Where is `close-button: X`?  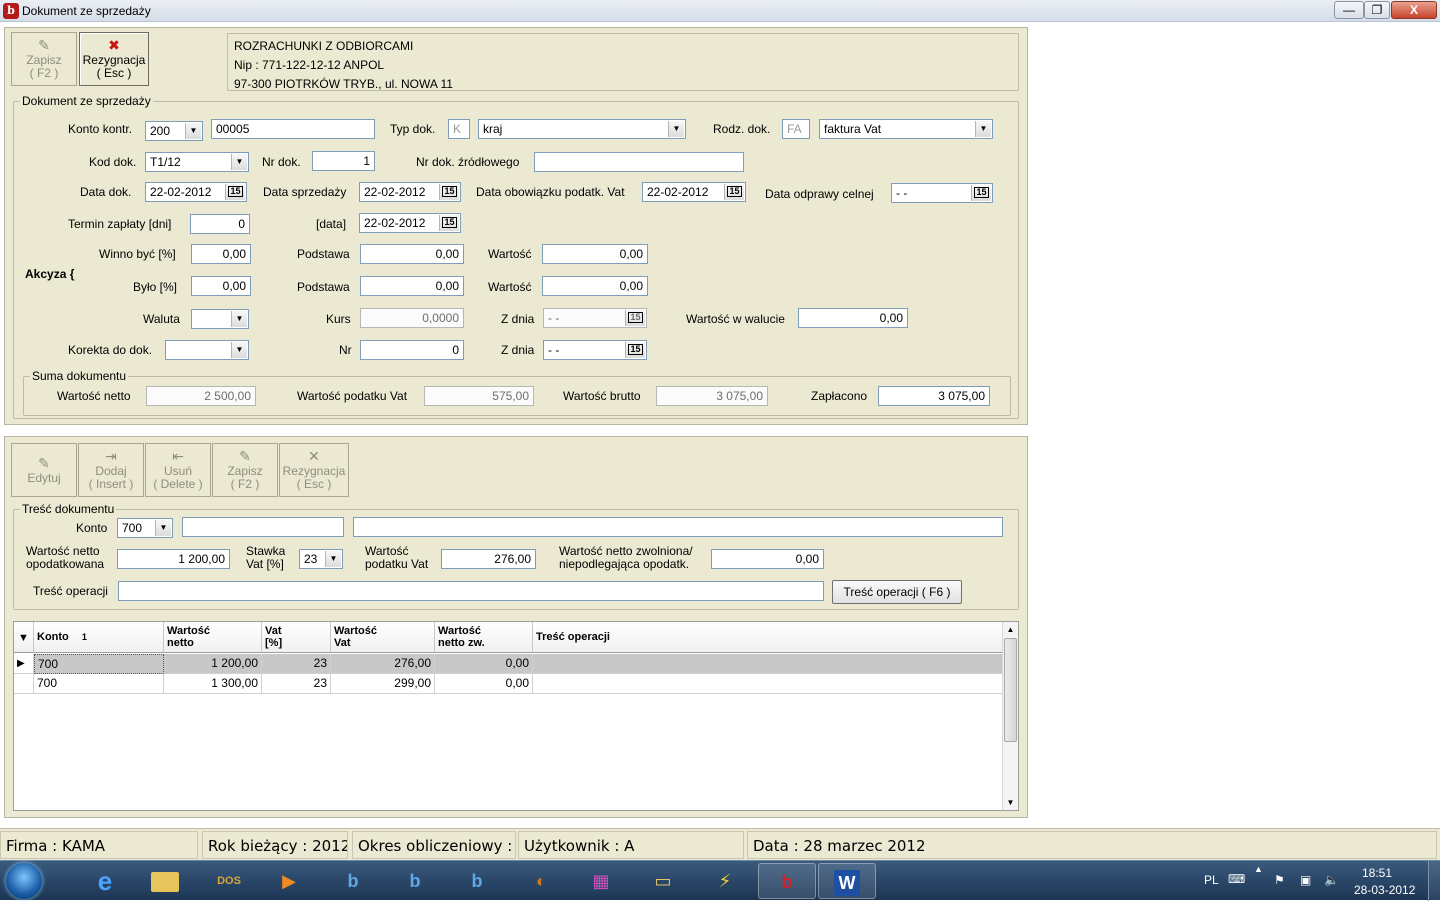 close-button: X is located at coordinates (1414, 10).